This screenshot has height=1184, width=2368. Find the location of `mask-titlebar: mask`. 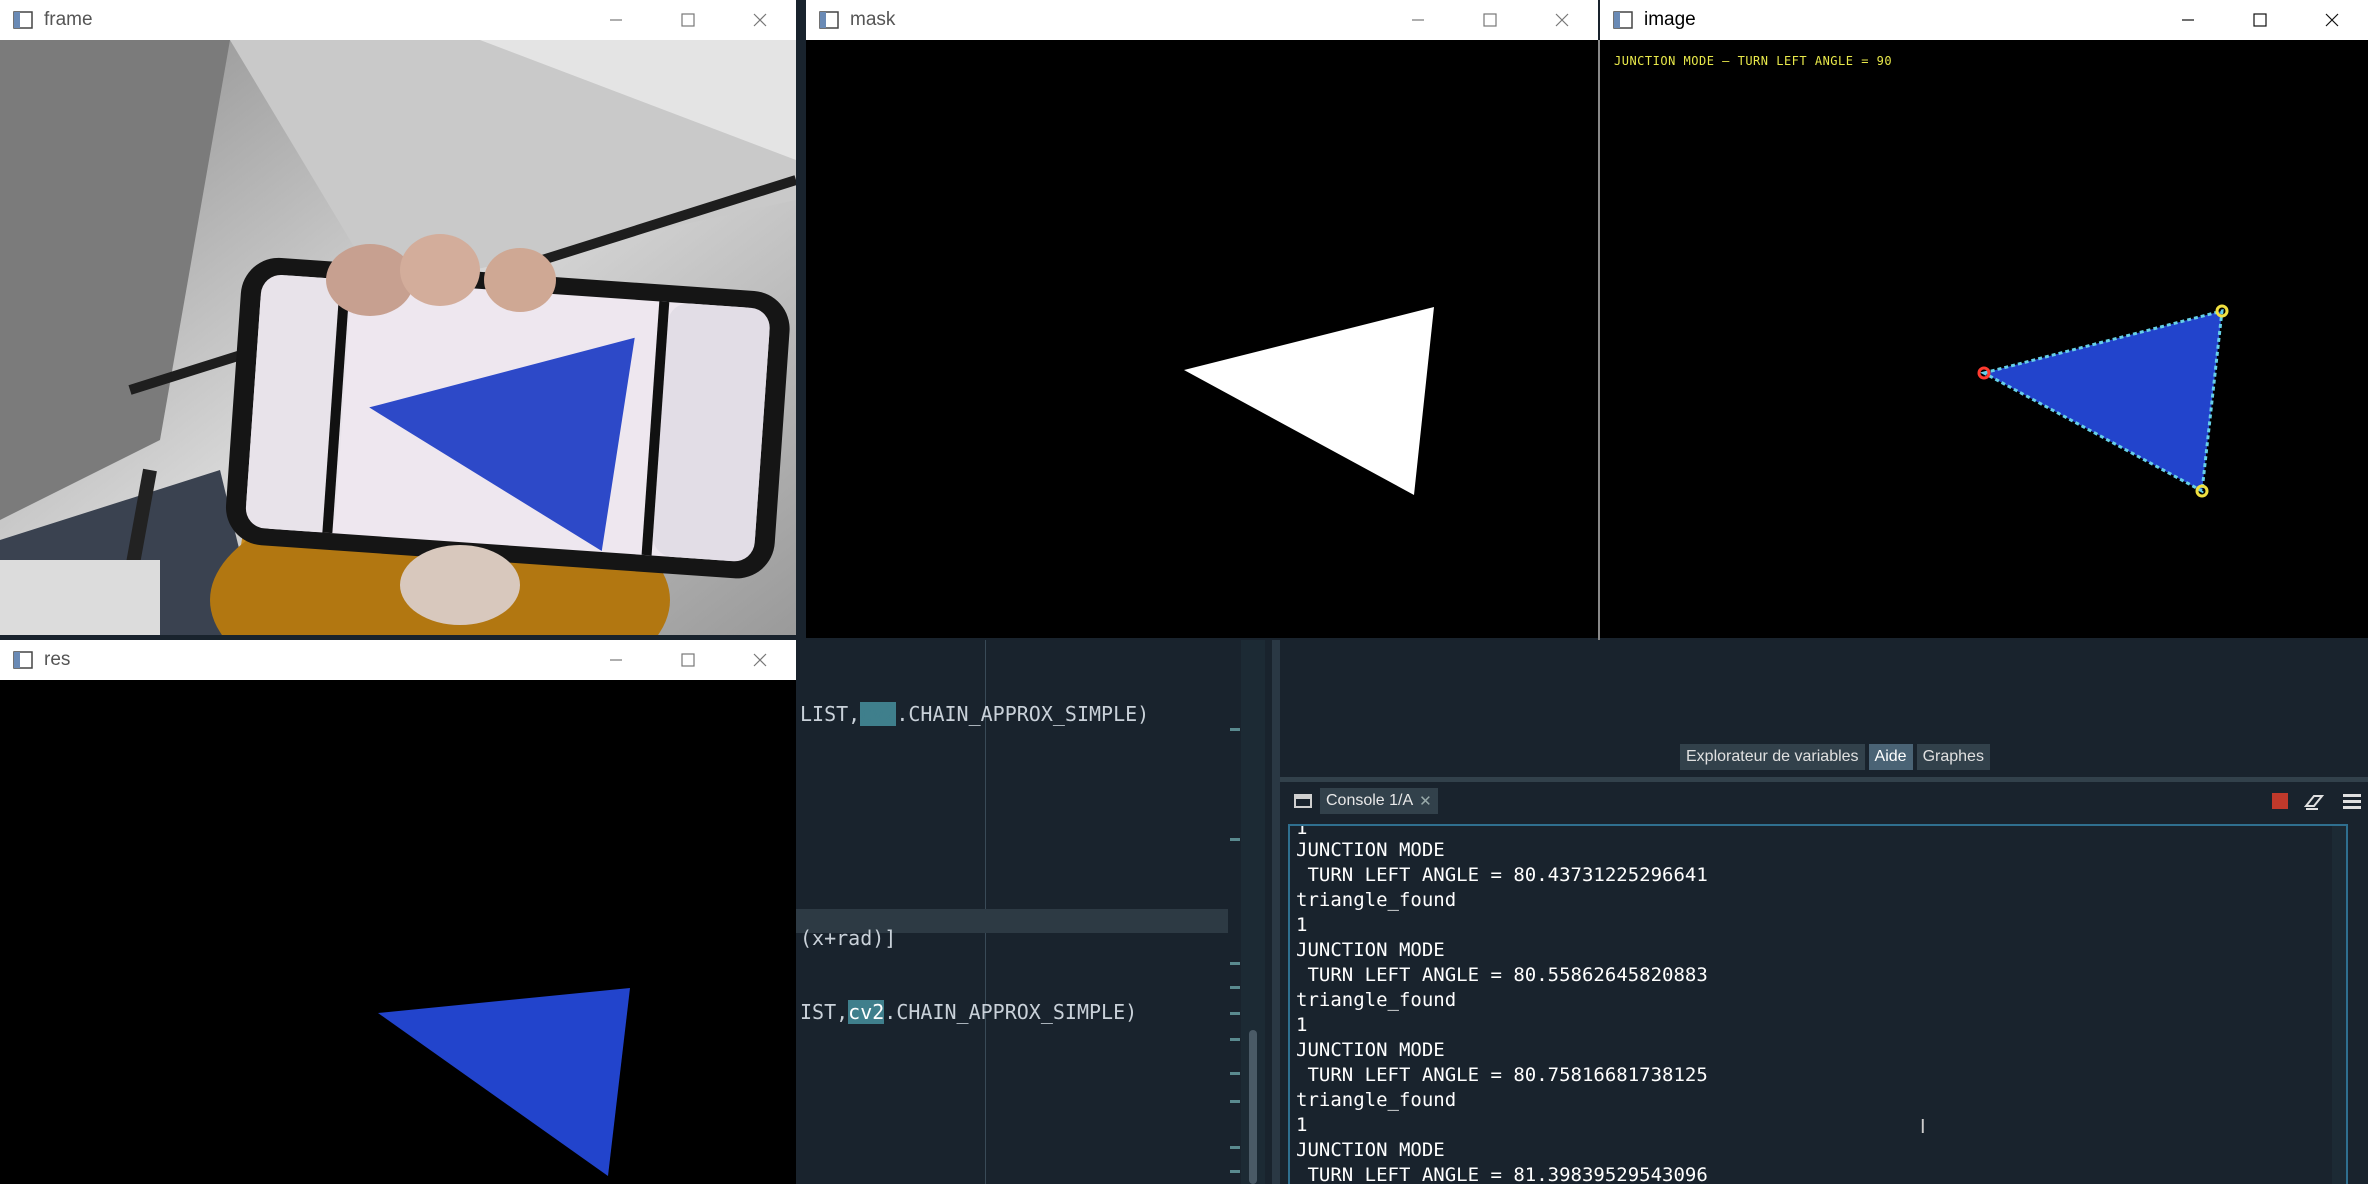

mask-titlebar: mask is located at coordinates (1202, 20).